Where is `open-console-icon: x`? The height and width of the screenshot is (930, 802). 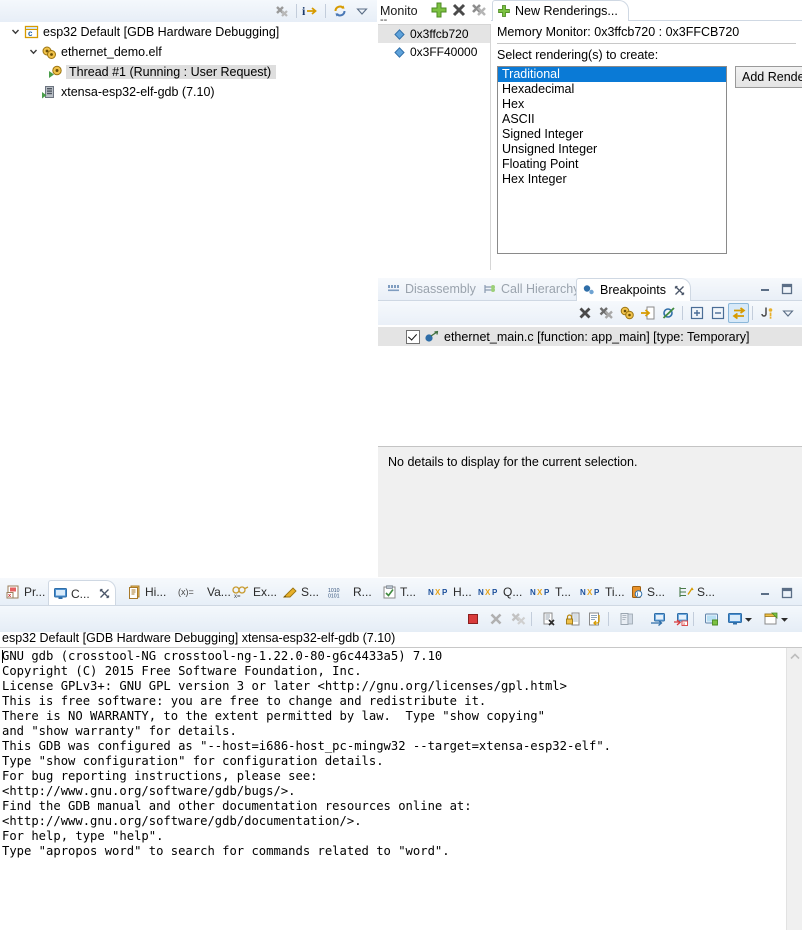 open-console-icon: x is located at coordinates (680, 619).